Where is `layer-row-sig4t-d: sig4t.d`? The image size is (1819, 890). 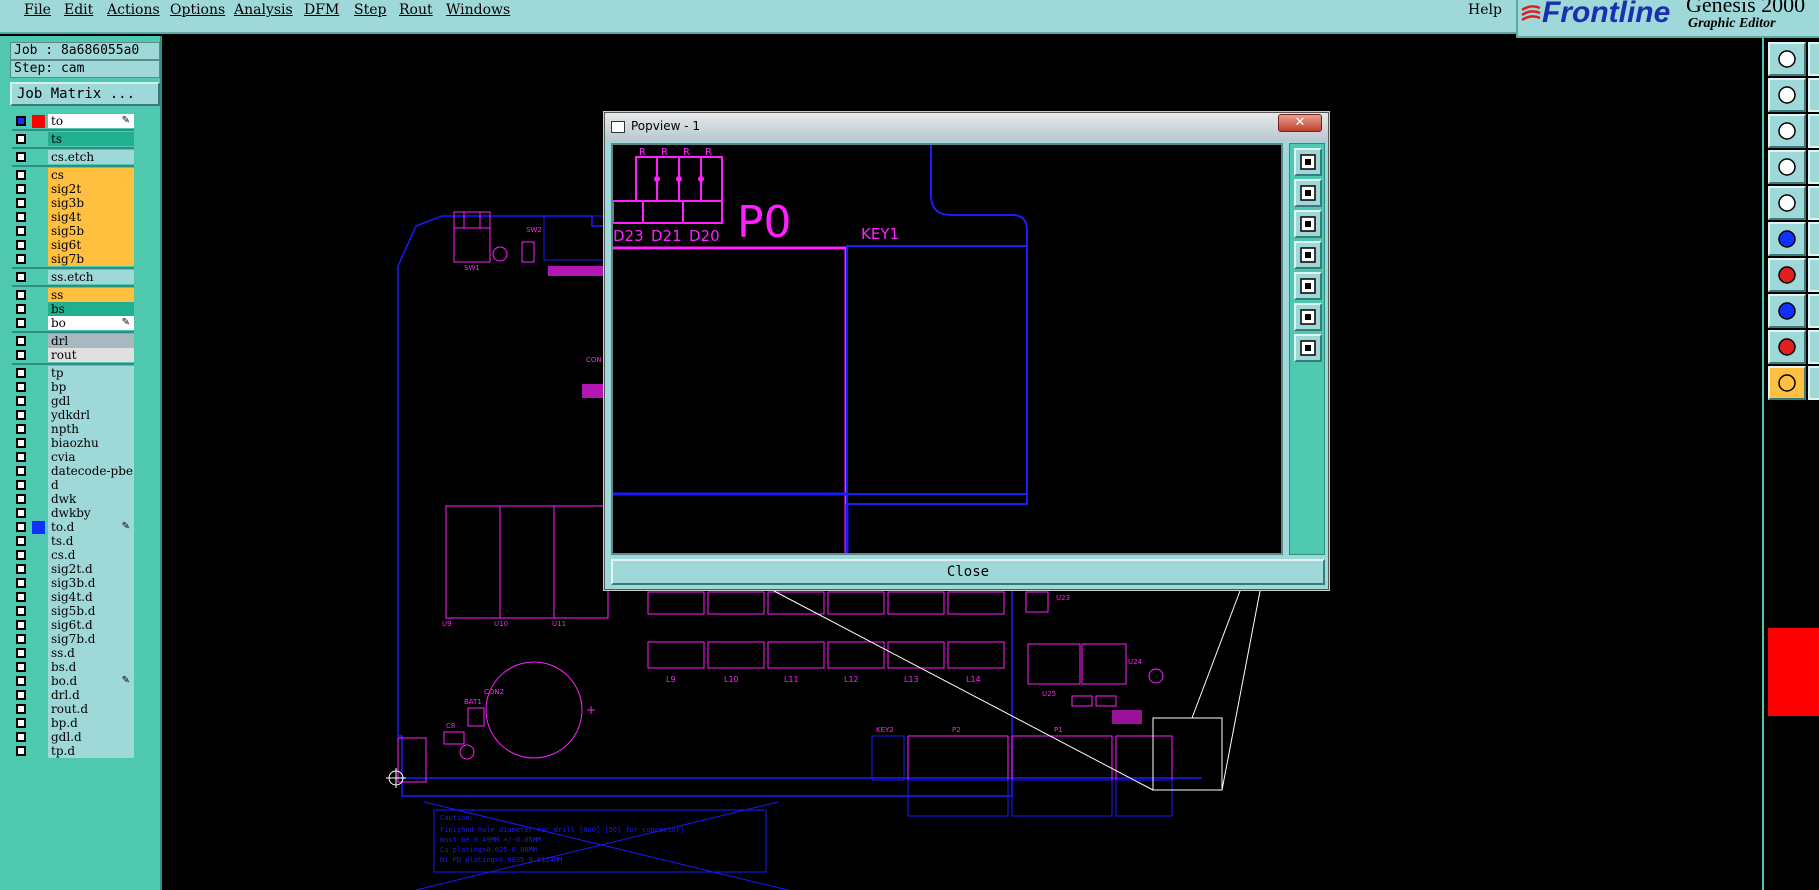 layer-row-sig4t-d: sig4t.d is located at coordinates (73, 597).